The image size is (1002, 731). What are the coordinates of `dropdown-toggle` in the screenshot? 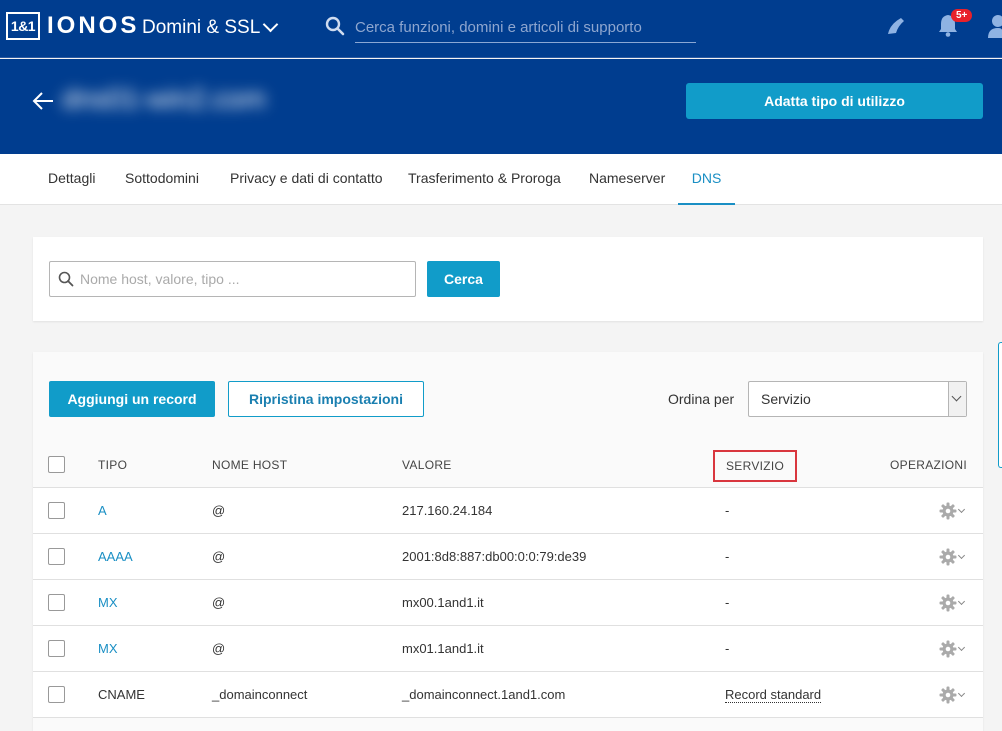 It's located at (957, 399).